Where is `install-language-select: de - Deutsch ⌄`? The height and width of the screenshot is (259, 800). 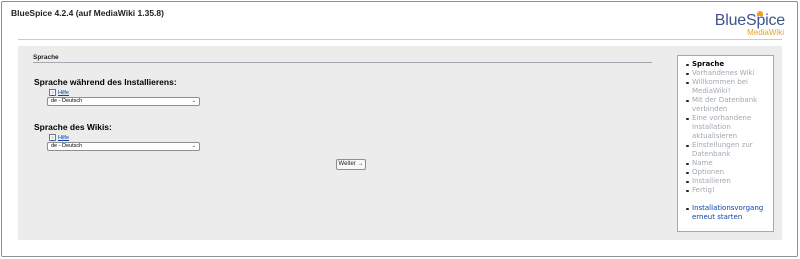
install-language-select: de - Deutsch ⌄ is located at coordinates (123, 101).